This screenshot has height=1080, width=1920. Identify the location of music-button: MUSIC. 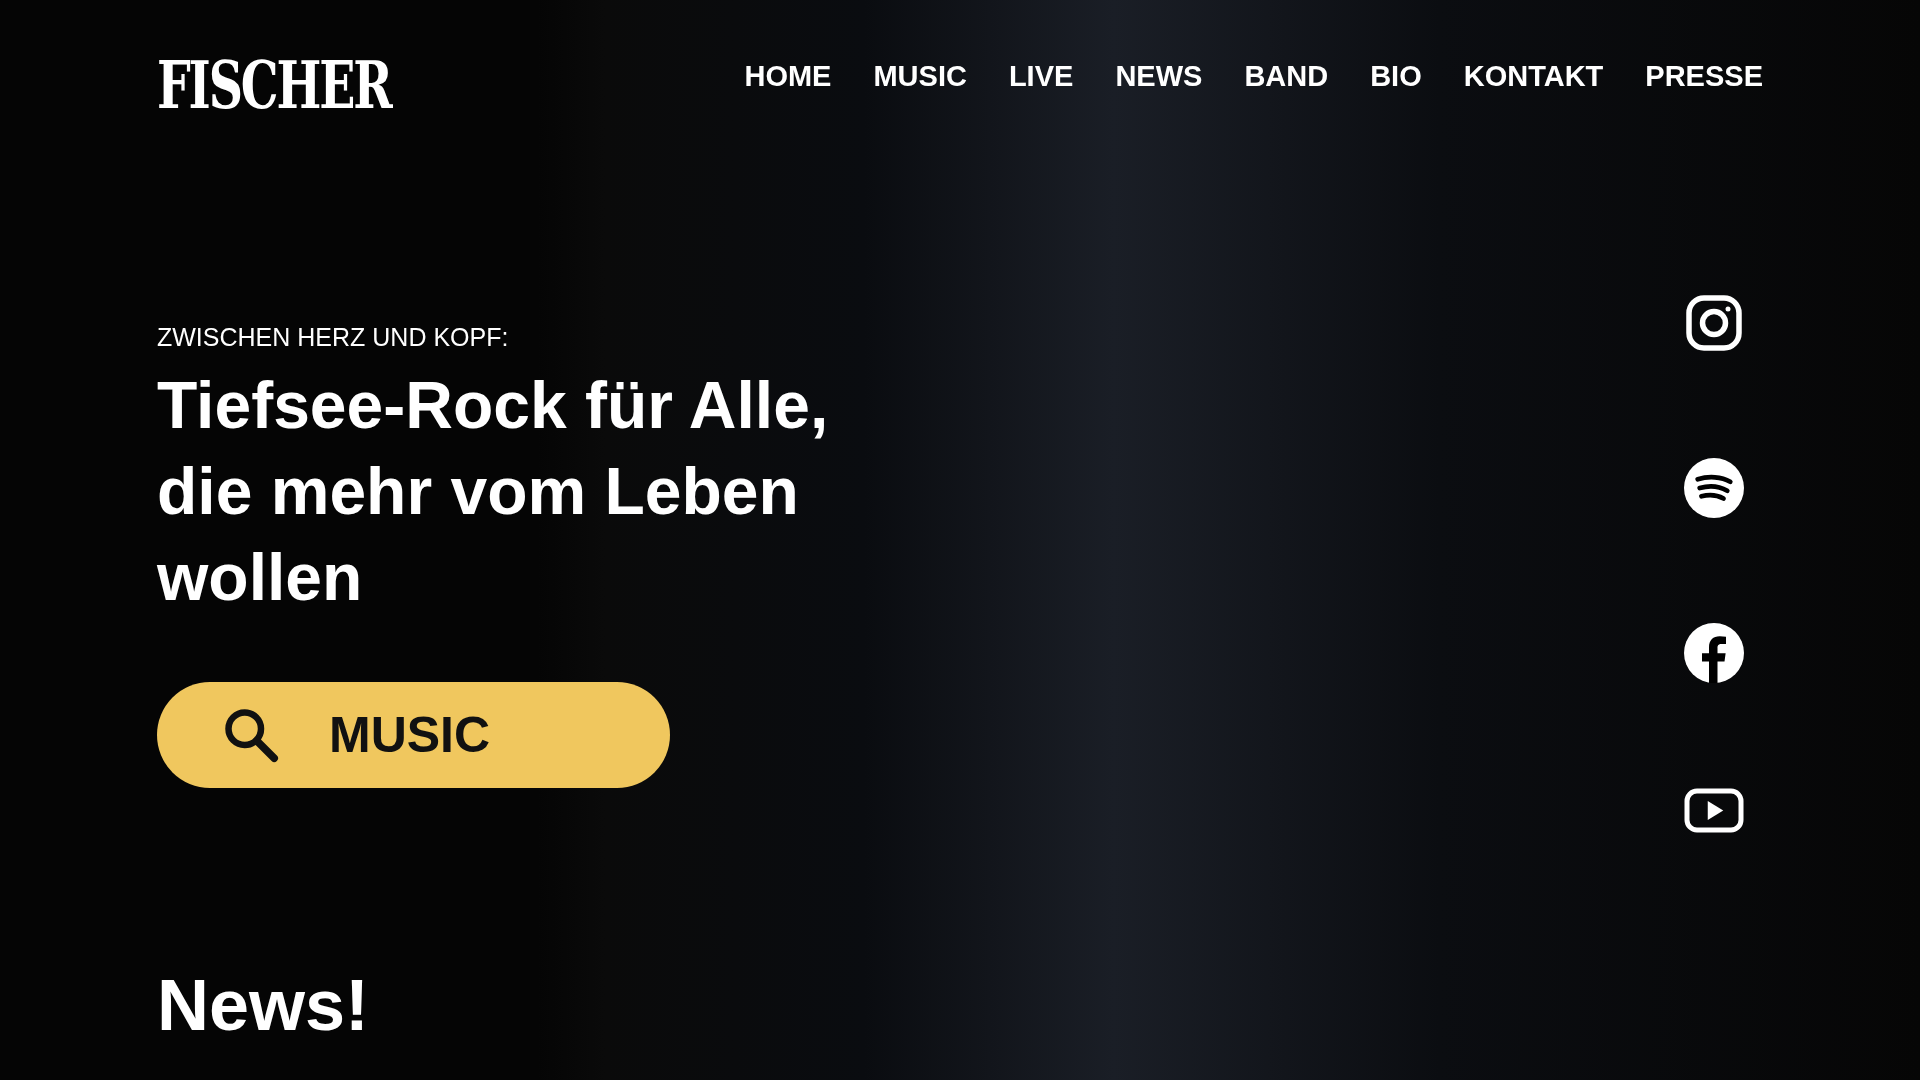
(413, 735).